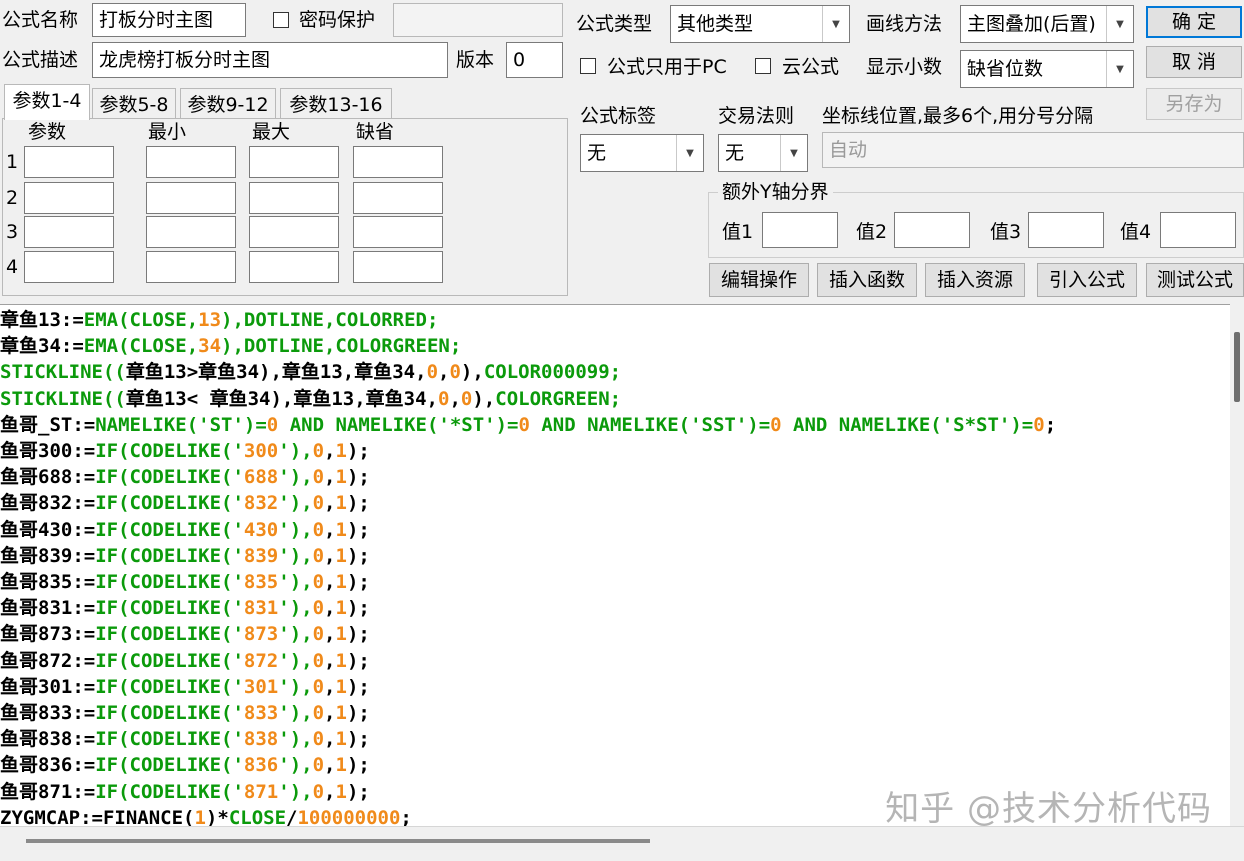  I want to click on param-row-number: 1, so click(12, 162).